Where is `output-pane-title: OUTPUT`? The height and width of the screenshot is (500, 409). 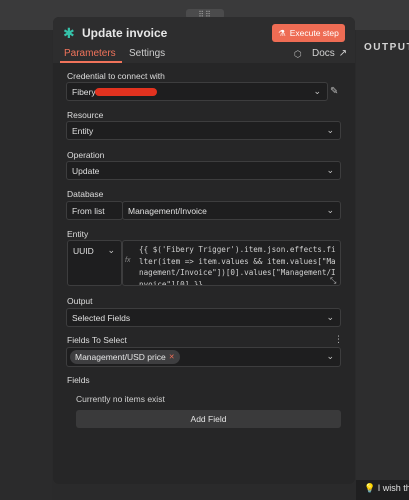 output-pane-title: OUTPUT is located at coordinates (386, 47).